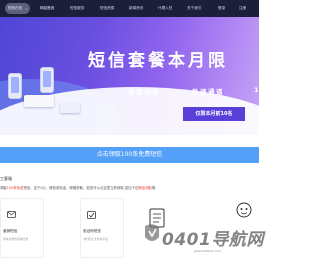  What do you see at coordinates (136, 8) in the screenshot?
I see `nav-item-news: 新闻资讯` at bounding box center [136, 8].